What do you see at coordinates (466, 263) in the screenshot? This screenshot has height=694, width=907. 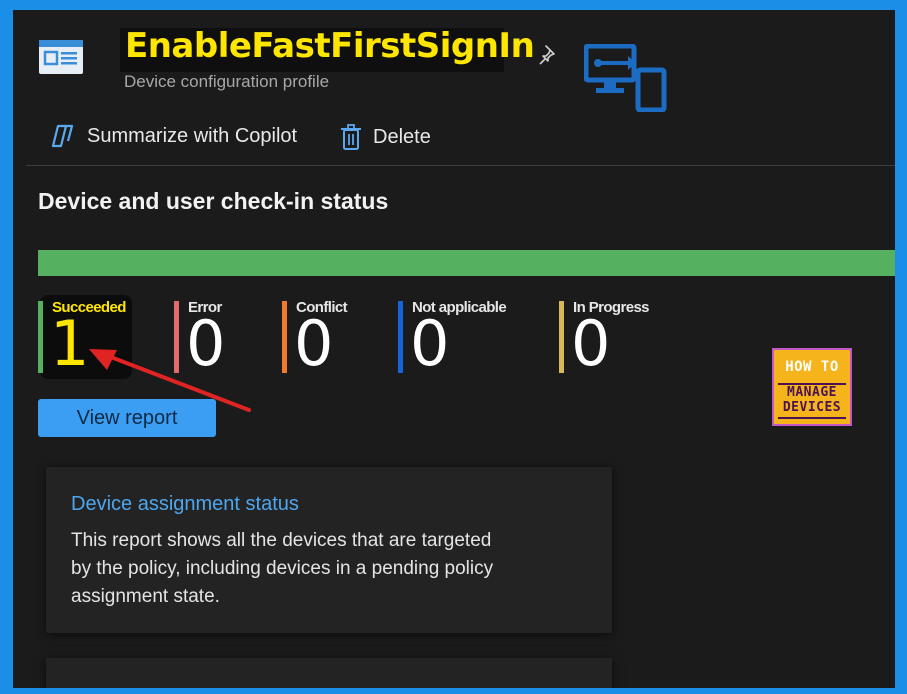 I see `check-in-status-bar` at bounding box center [466, 263].